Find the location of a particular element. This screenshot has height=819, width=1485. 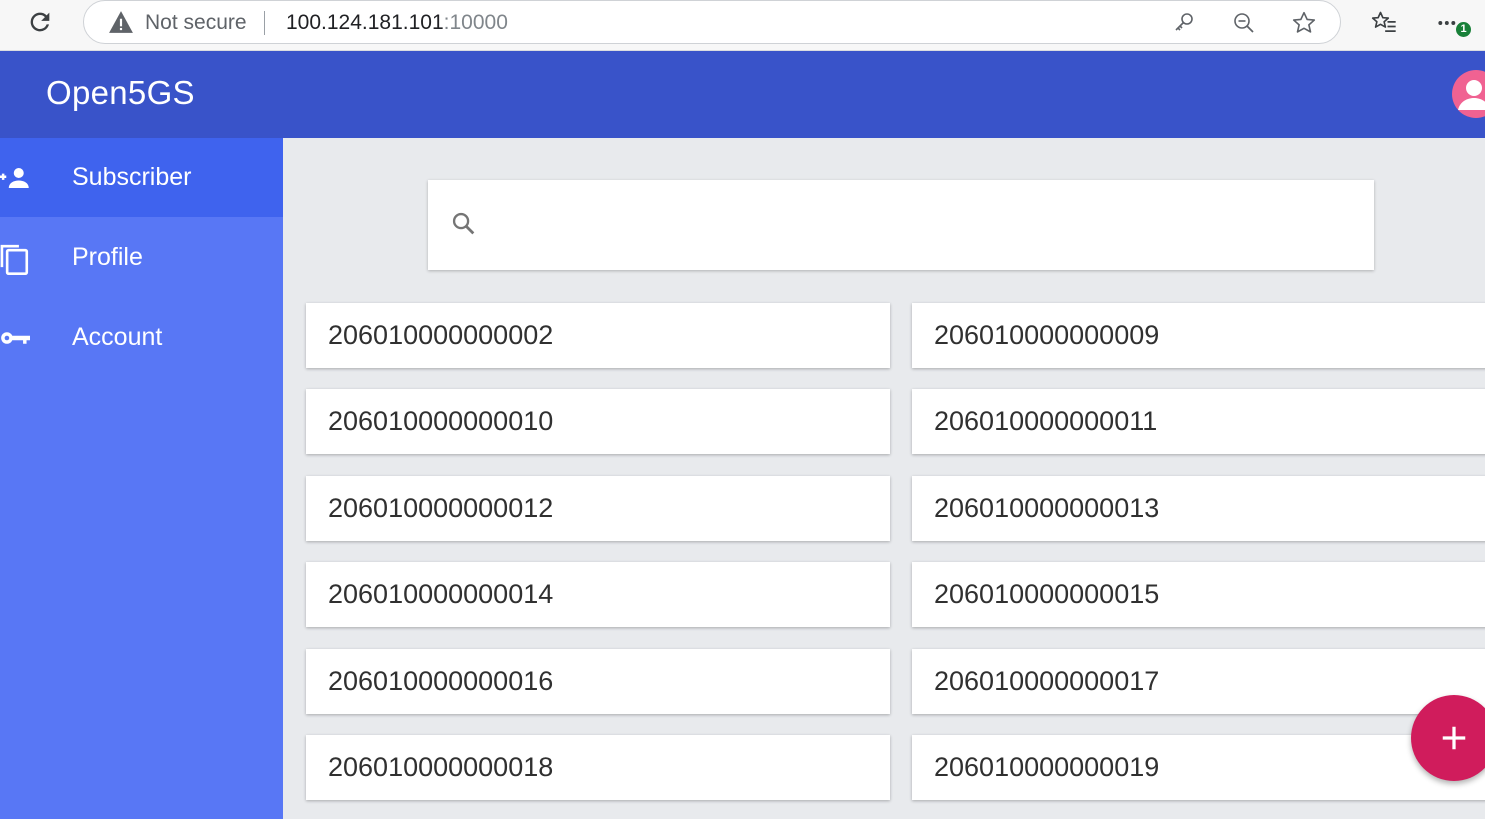

address-separator is located at coordinates (264, 23).